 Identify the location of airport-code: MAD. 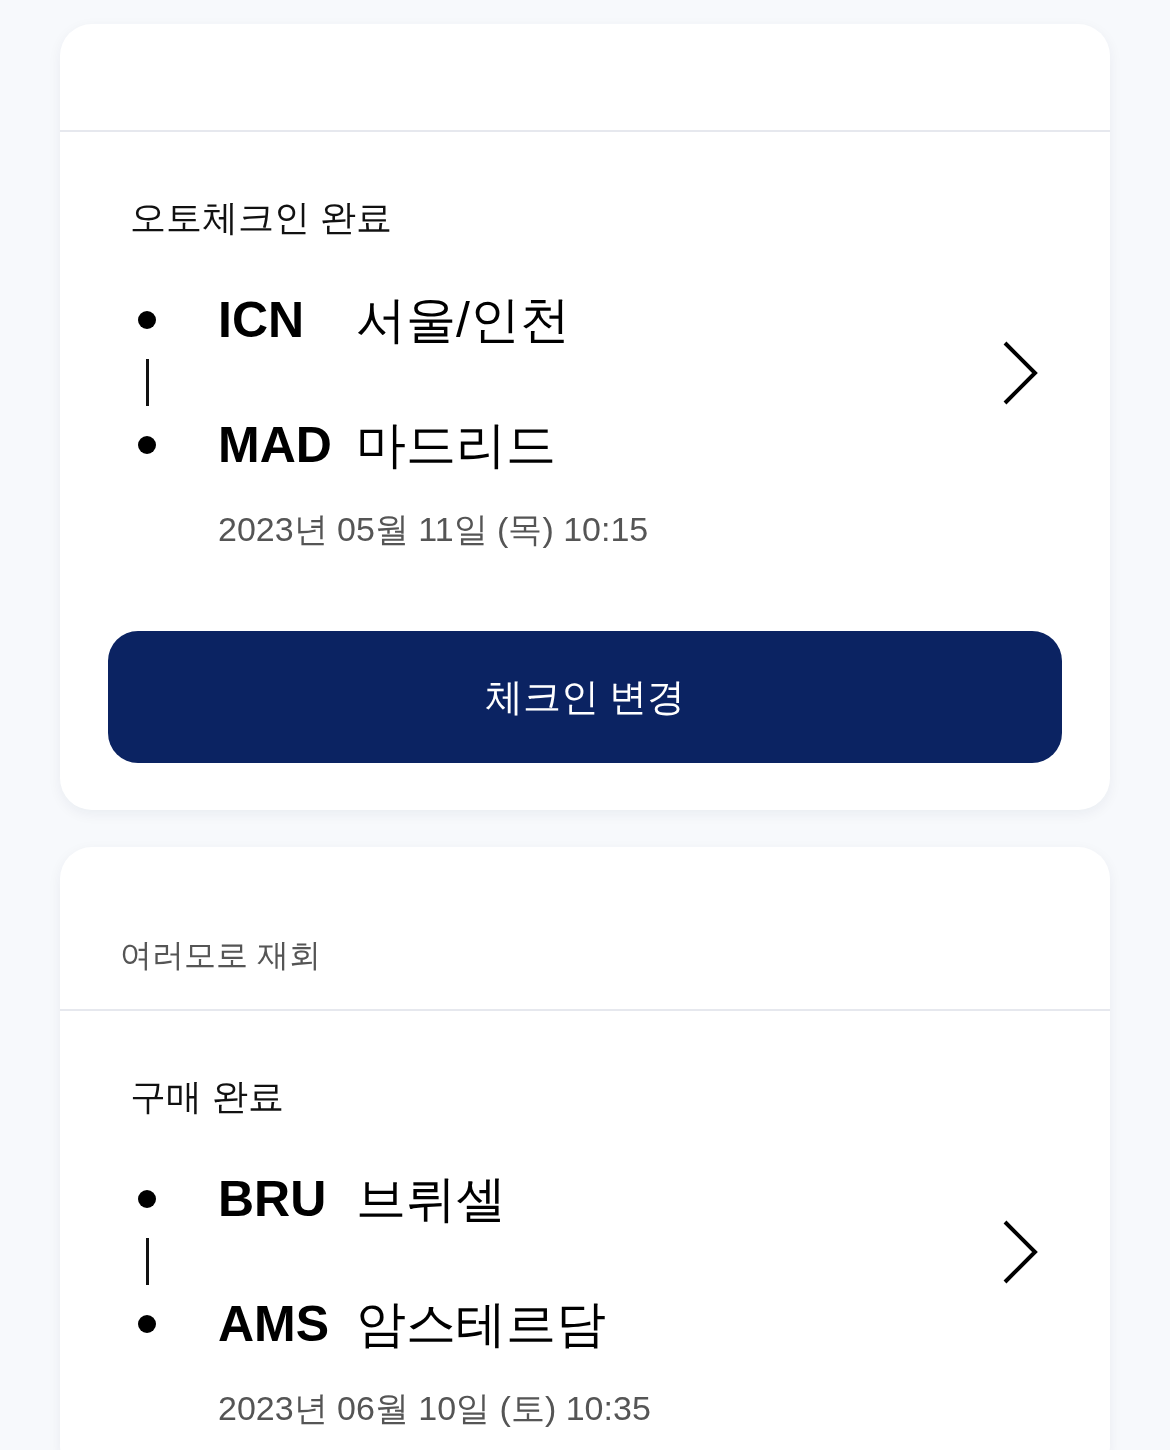
(275, 445).